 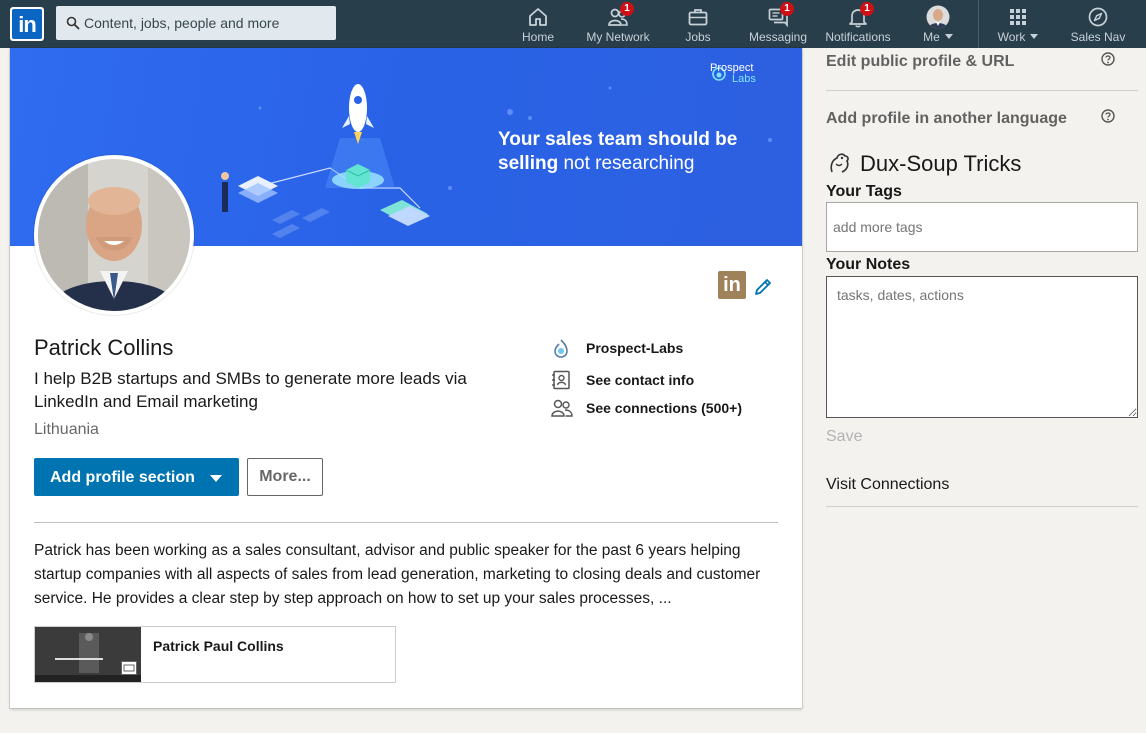 I want to click on nav-work-label: Work, so click(x=1018, y=37).